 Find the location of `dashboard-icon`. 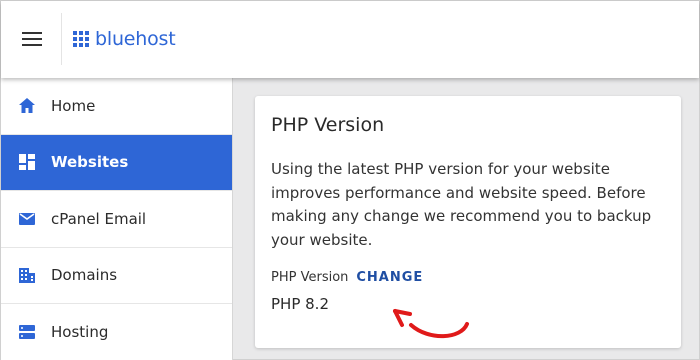

dashboard-icon is located at coordinates (27, 162).